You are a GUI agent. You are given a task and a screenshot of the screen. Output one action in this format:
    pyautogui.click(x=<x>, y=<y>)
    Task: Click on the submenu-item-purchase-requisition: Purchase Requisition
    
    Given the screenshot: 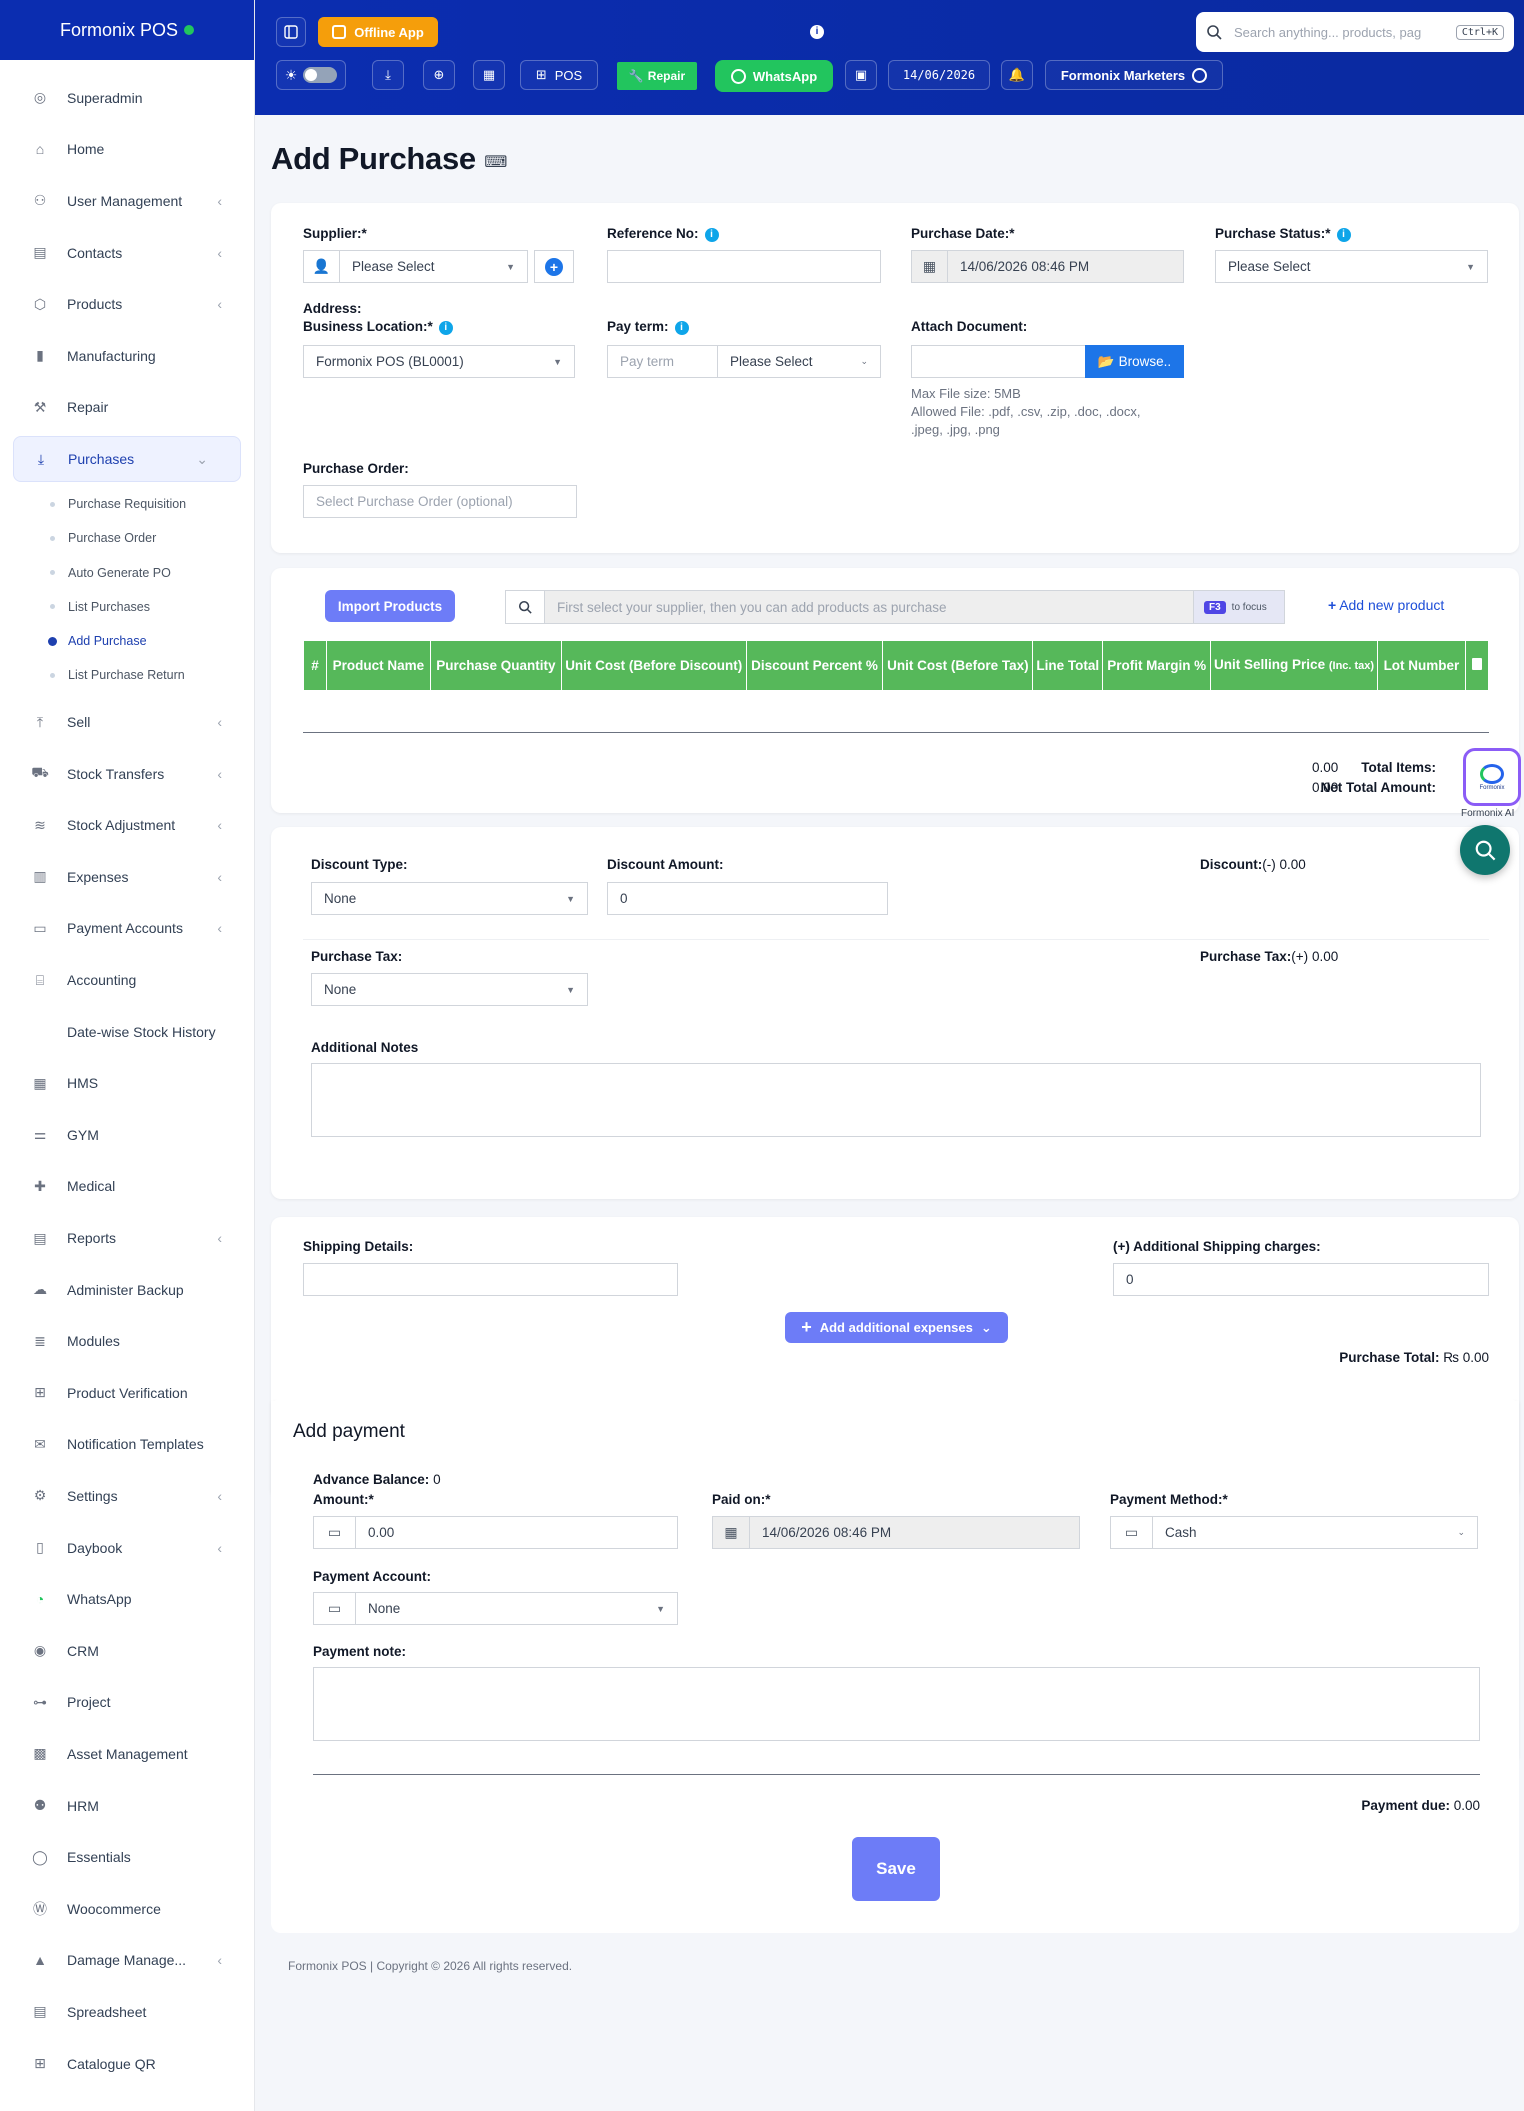 What is the action you would take?
    pyautogui.click(x=127, y=504)
    